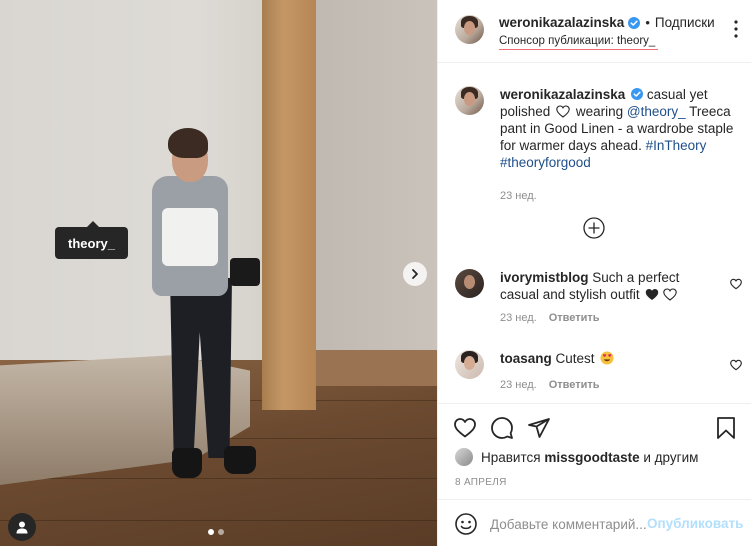 The image size is (751, 546). I want to click on show-tags-button, so click(22, 527).